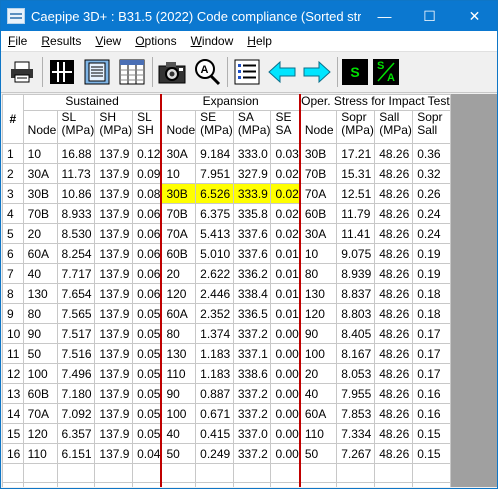 The width and height of the screenshot is (498, 489). I want to click on row-number: 14, so click(13, 413).